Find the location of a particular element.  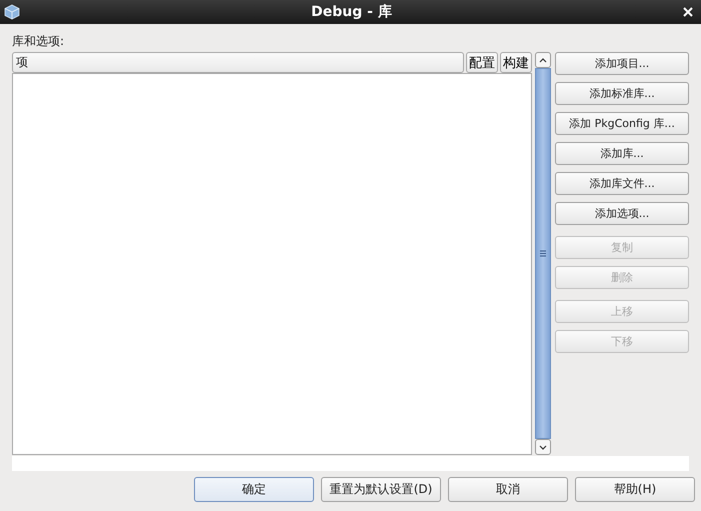

header-button: 构建 is located at coordinates (516, 62).